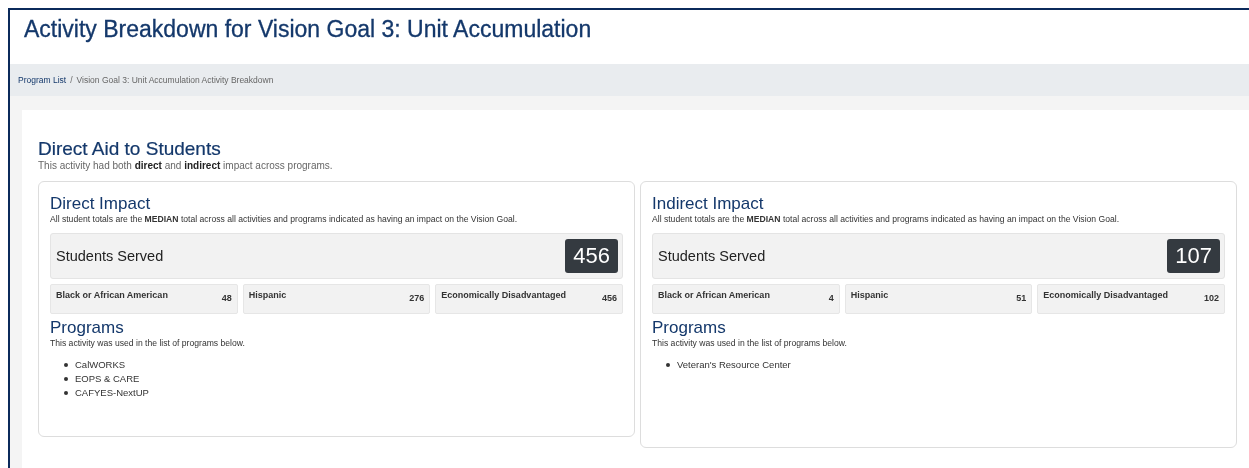 This screenshot has width=1249, height=468. What do you see at coordinates (734, 365) in the screenshot?
I see `program-item: Veteran's Resource Center` at bounding box center [734, 365].